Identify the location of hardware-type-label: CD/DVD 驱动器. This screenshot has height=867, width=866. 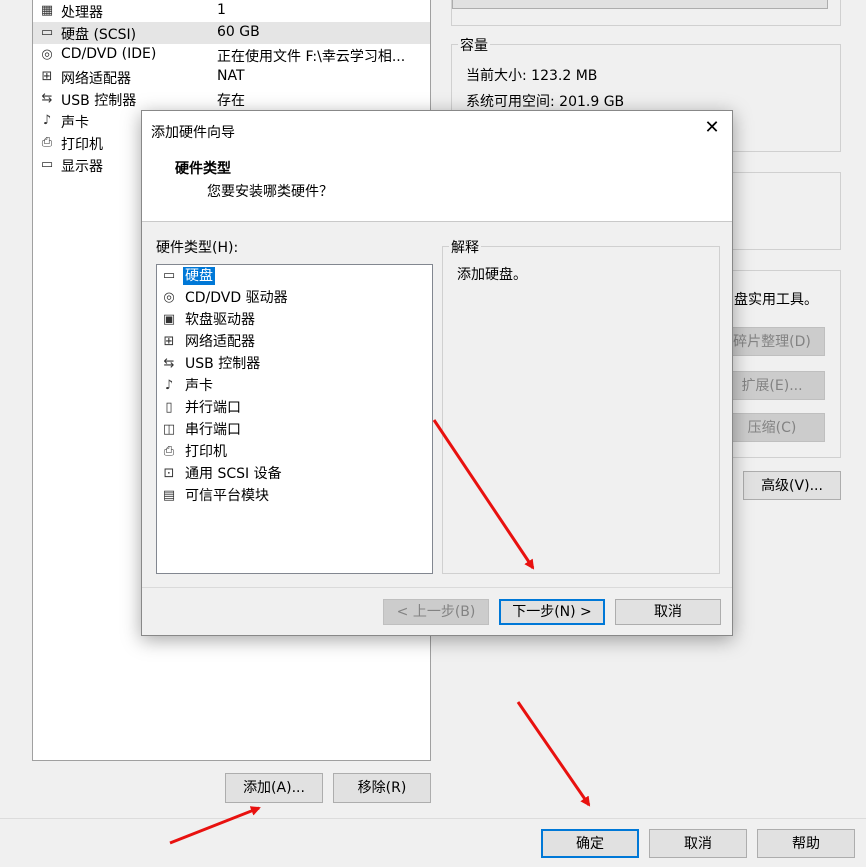
(236, 298).